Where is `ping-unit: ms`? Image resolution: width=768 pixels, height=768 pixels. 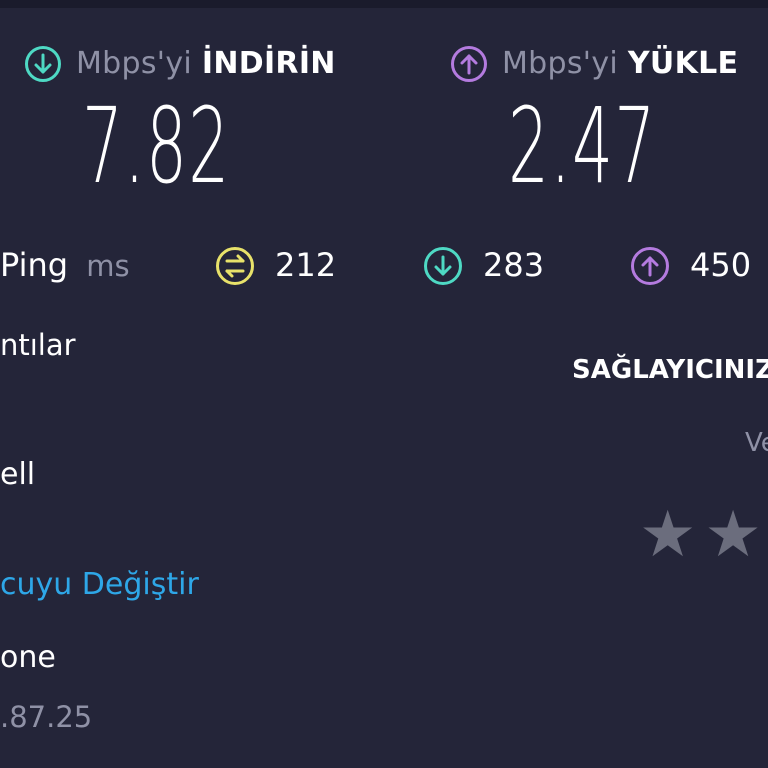
ping-unit: ms is located at coordinates (108, 266).